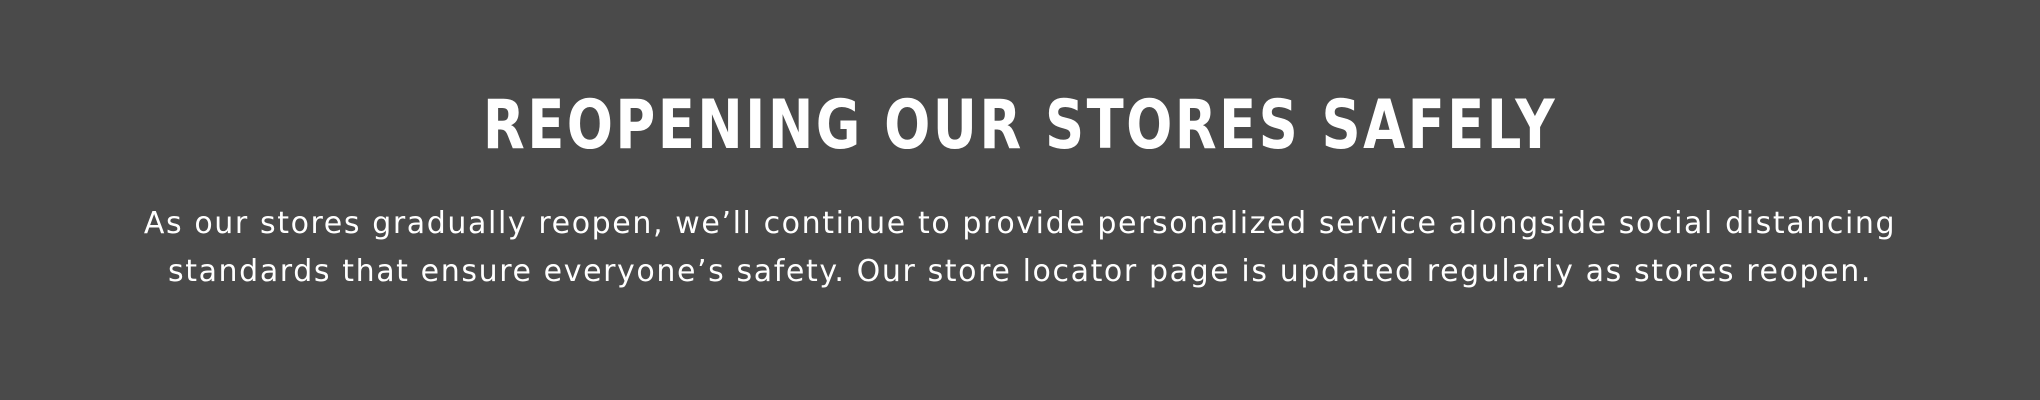 This screenshot has width=2040, height=400. What do you see at coordinates (1020, 125) in the screenshot?
I see `banner-heading: REOPENING OUR STORES SAFELY` at bounding box center [1020, 125].